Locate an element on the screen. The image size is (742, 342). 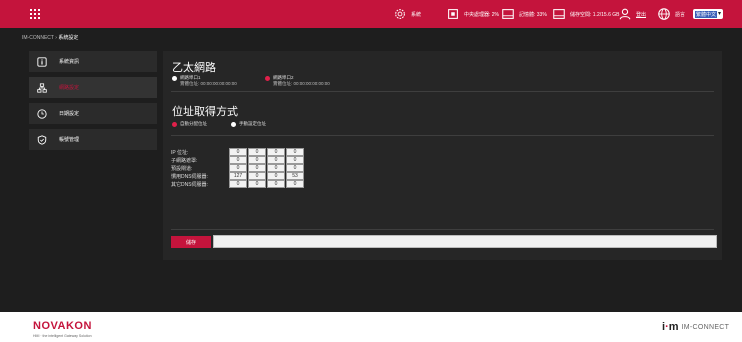
gateway-row: 預設閘道: 0 0 0 0 is located at coordinates (238, 168).